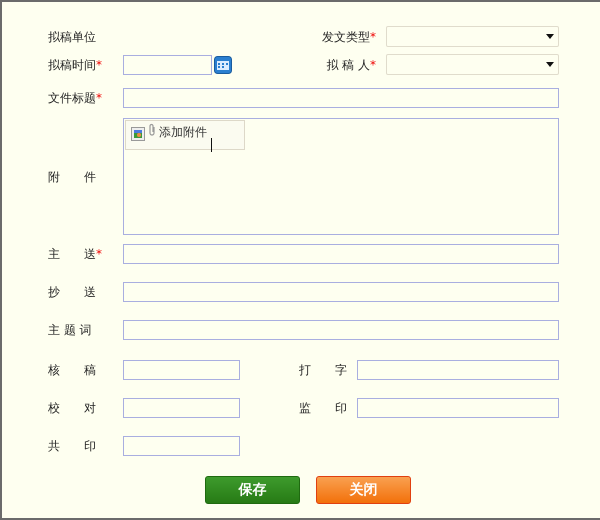 The height and width of the screenshot is (520, 600). What do you see at coordinates (72, 446) in the screenshot?
I see `field-label: 共 印` at bounding box center [72, 446].